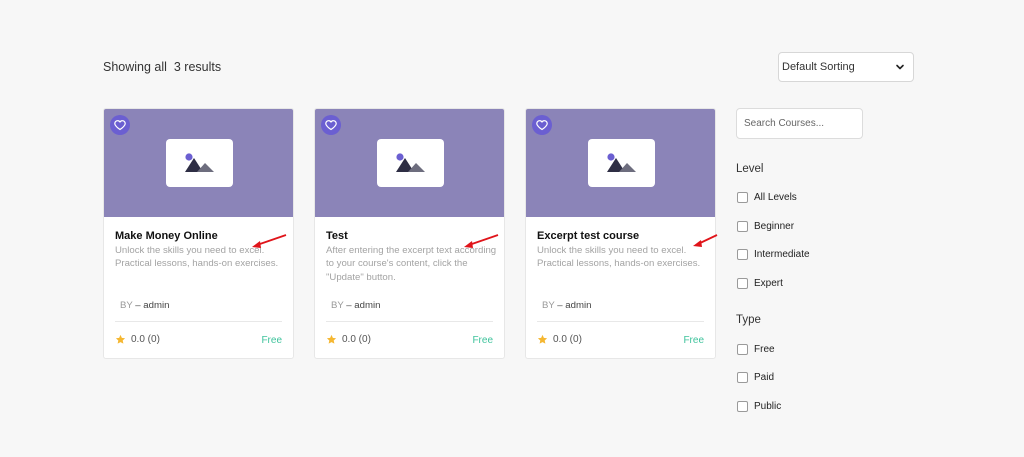 The width and height of the screenshot is (1024, 457). I want to click on option-label: Beginner, so click(774, 226).